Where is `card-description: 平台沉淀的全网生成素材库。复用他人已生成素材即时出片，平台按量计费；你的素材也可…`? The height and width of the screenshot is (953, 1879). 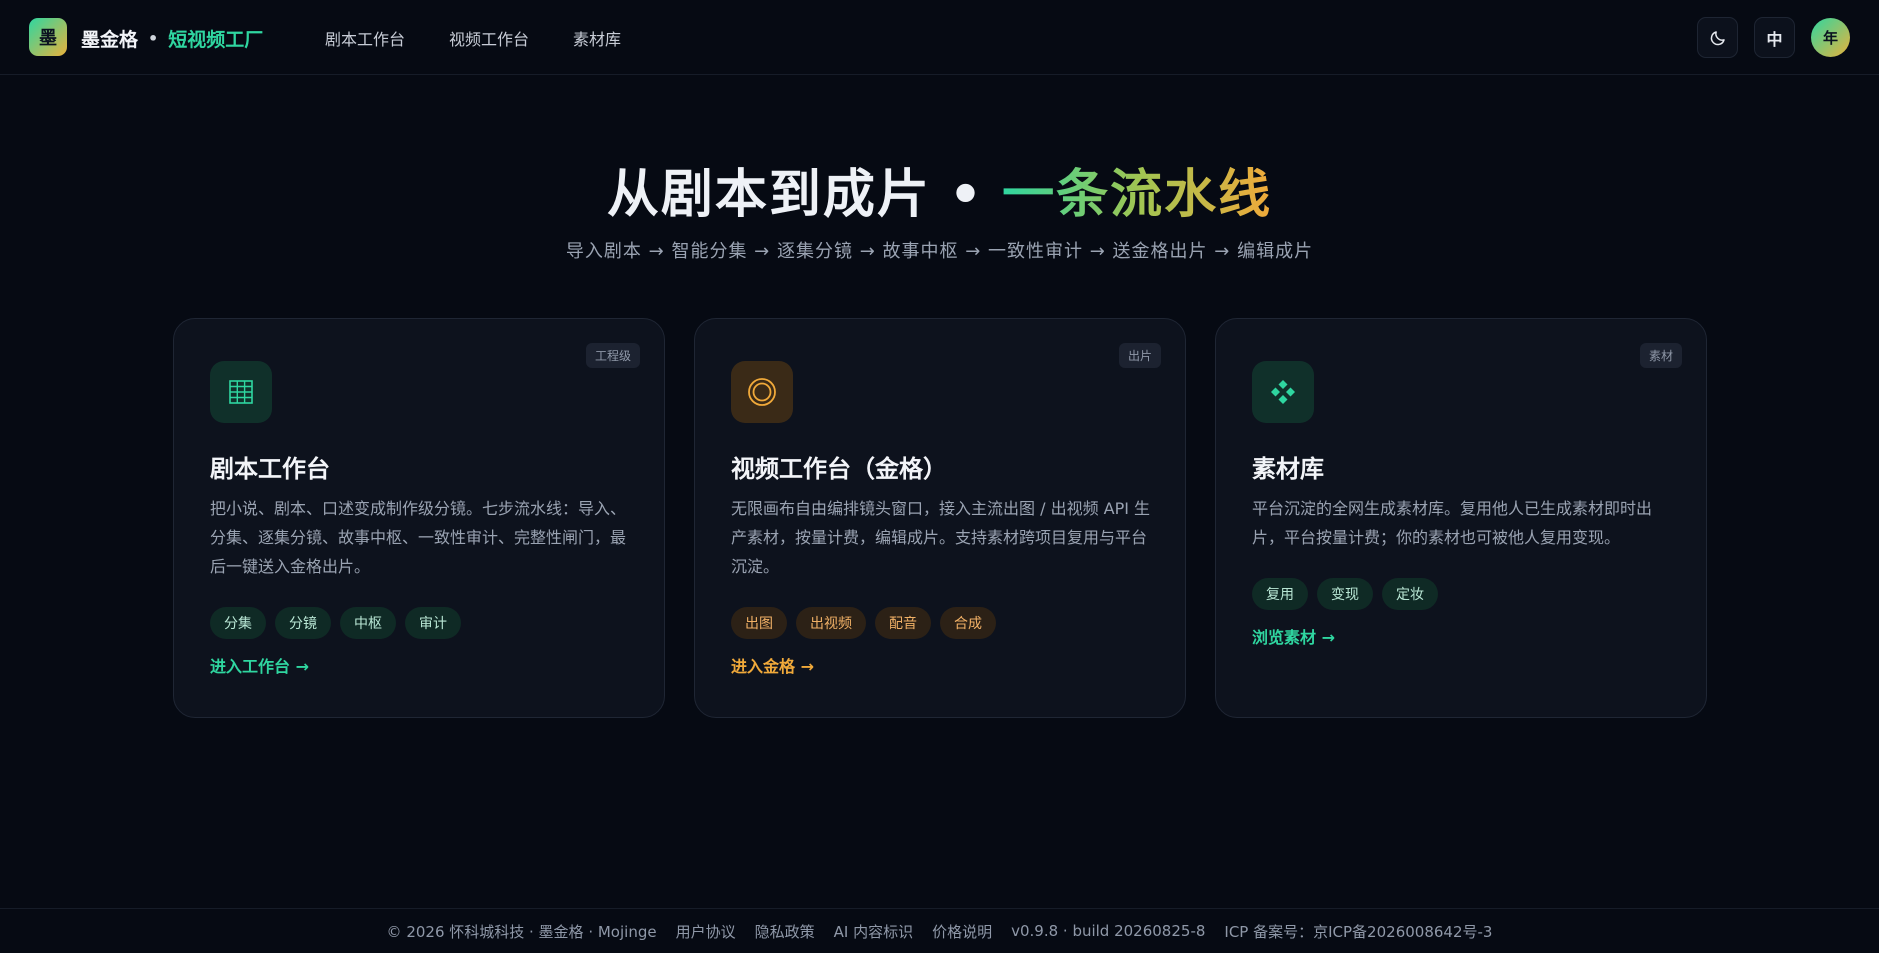
card-description: 平台沉淀的全网生成素材库。复用他人已生成素材即时出片，平台按量计费；你的素材也可… is located at coordinates (1452, 523).